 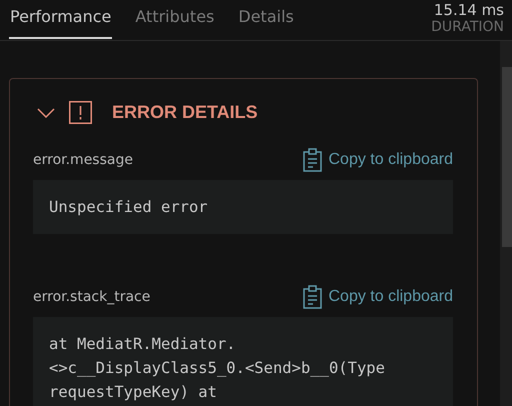 What do you see at coordinates (217, 368) in the screenshot?
I see `code-line: <>c__DisplayClass5_0.<Send>b__0(Type` at bounding box center [217, 368].